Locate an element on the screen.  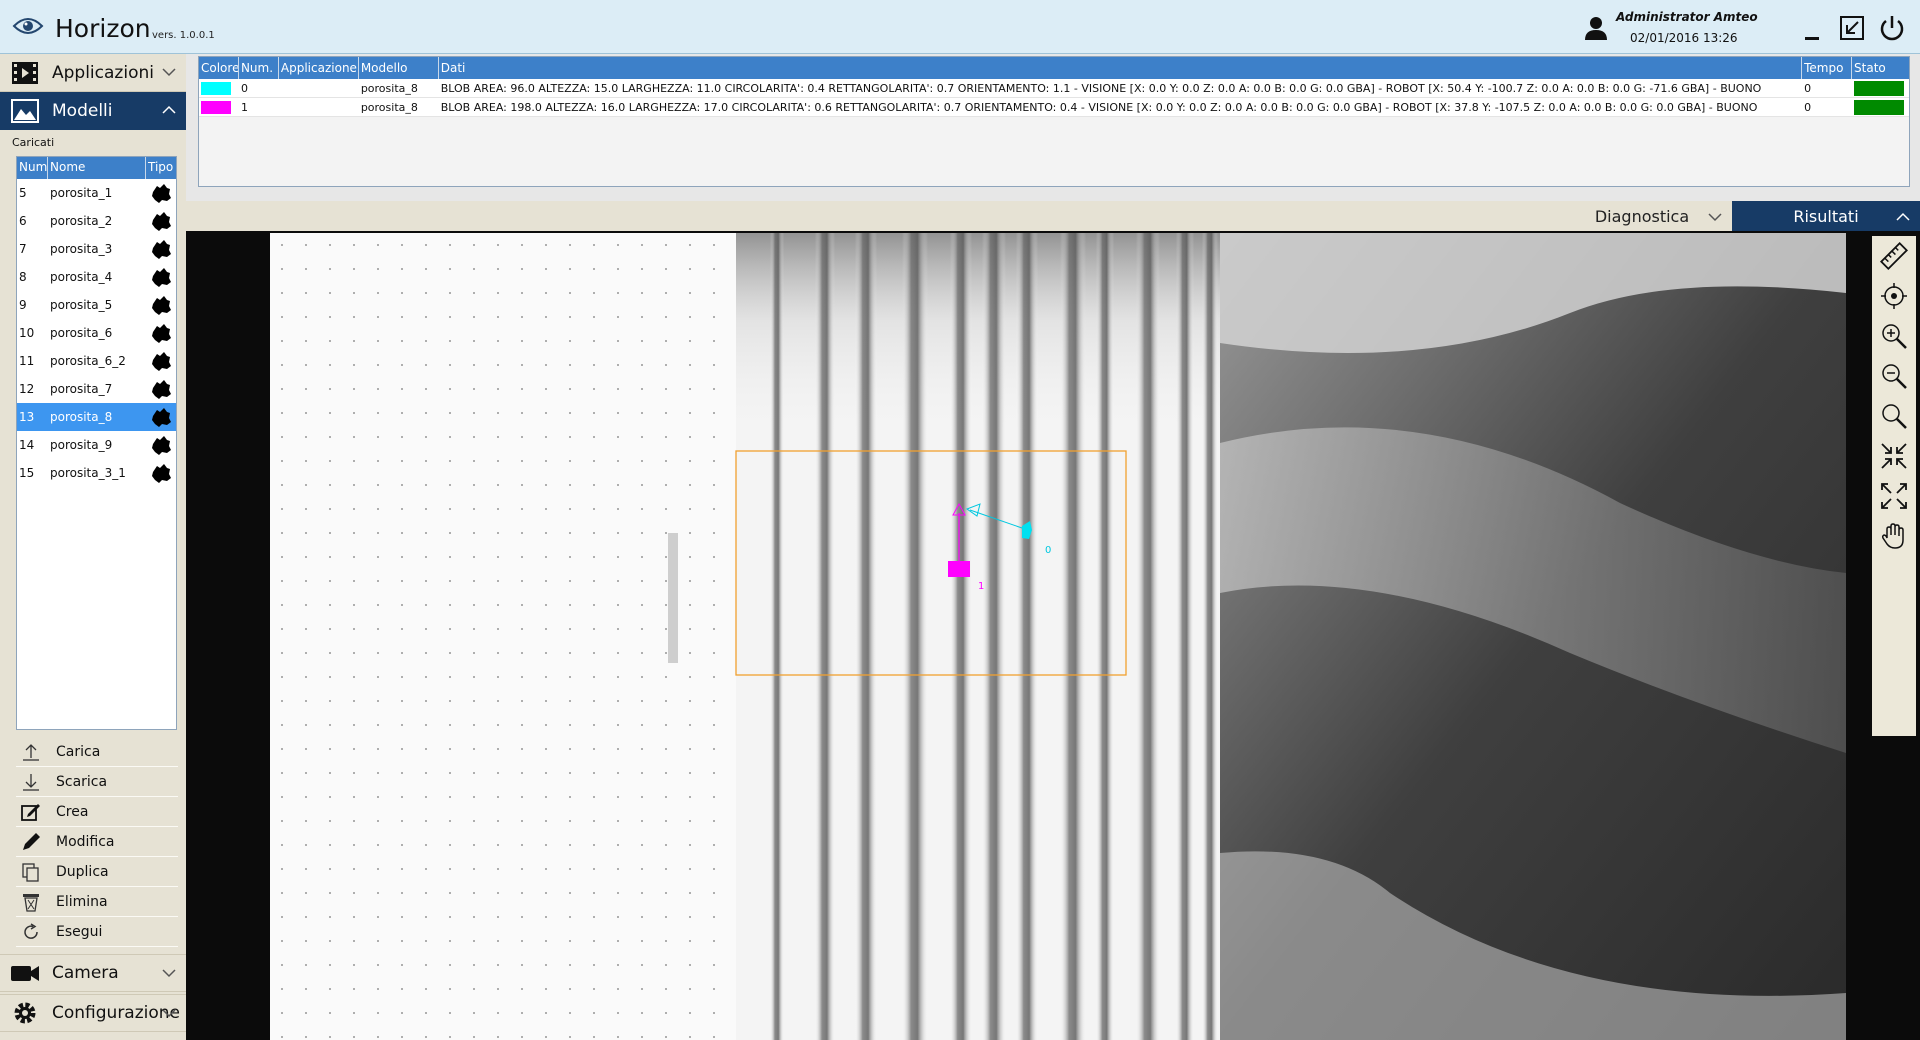
column-header-name: Nome is located at coordinates (97, 168).